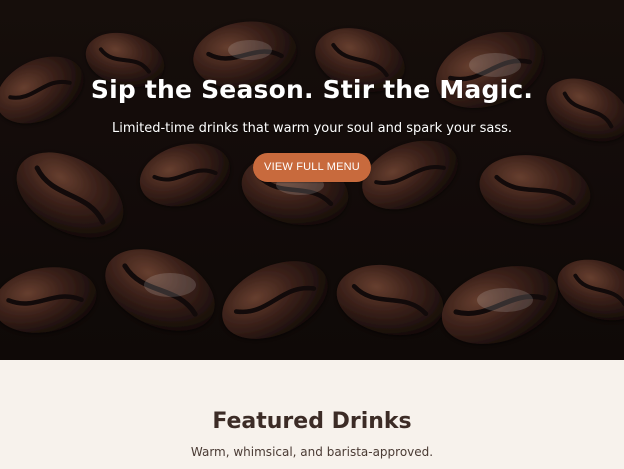 This screenshot has width=624, height=469. I want to click on featured-subtitle: Warm, whimsical, and barista-approved., so click(312, 452).